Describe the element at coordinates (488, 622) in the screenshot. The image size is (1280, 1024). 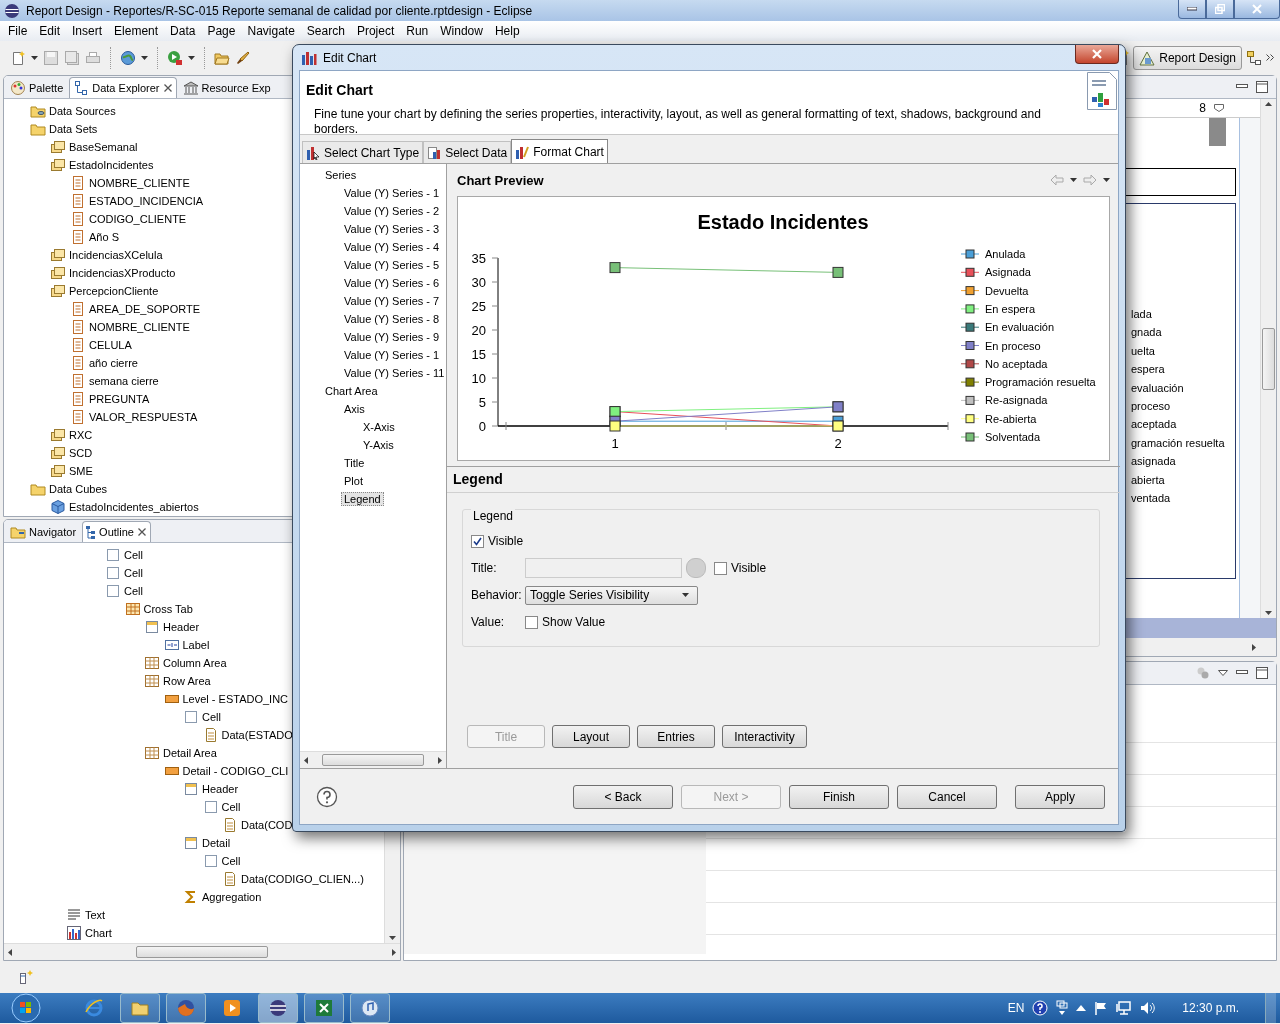
I see `field-label: Value:` at that location.